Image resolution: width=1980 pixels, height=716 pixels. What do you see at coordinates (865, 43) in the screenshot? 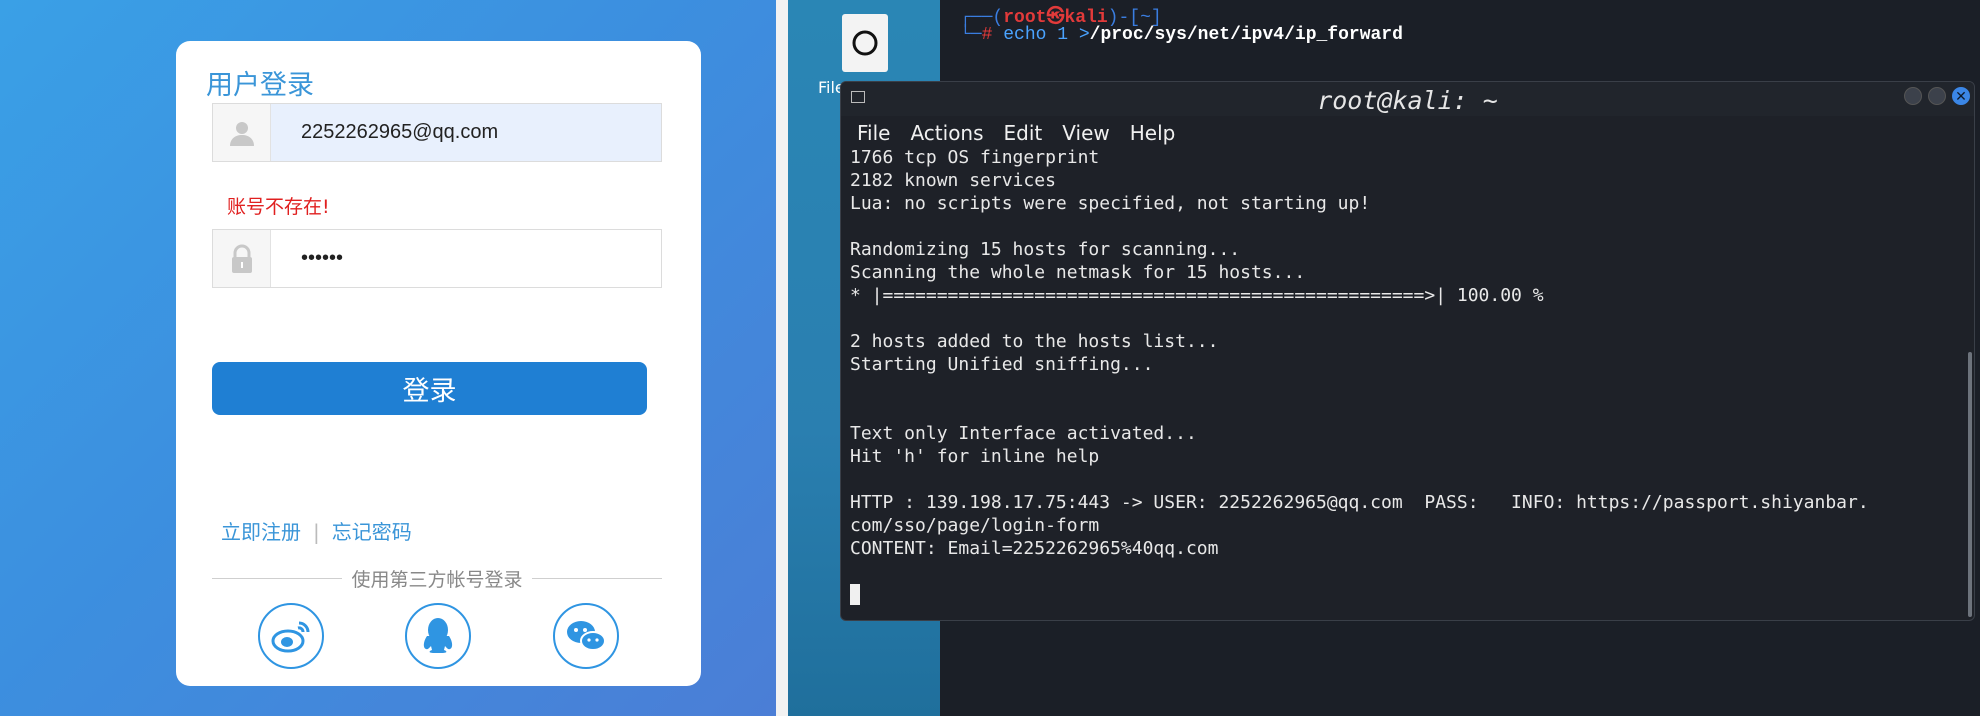
I see `file-system-icon` at bounding box center [865, 43].